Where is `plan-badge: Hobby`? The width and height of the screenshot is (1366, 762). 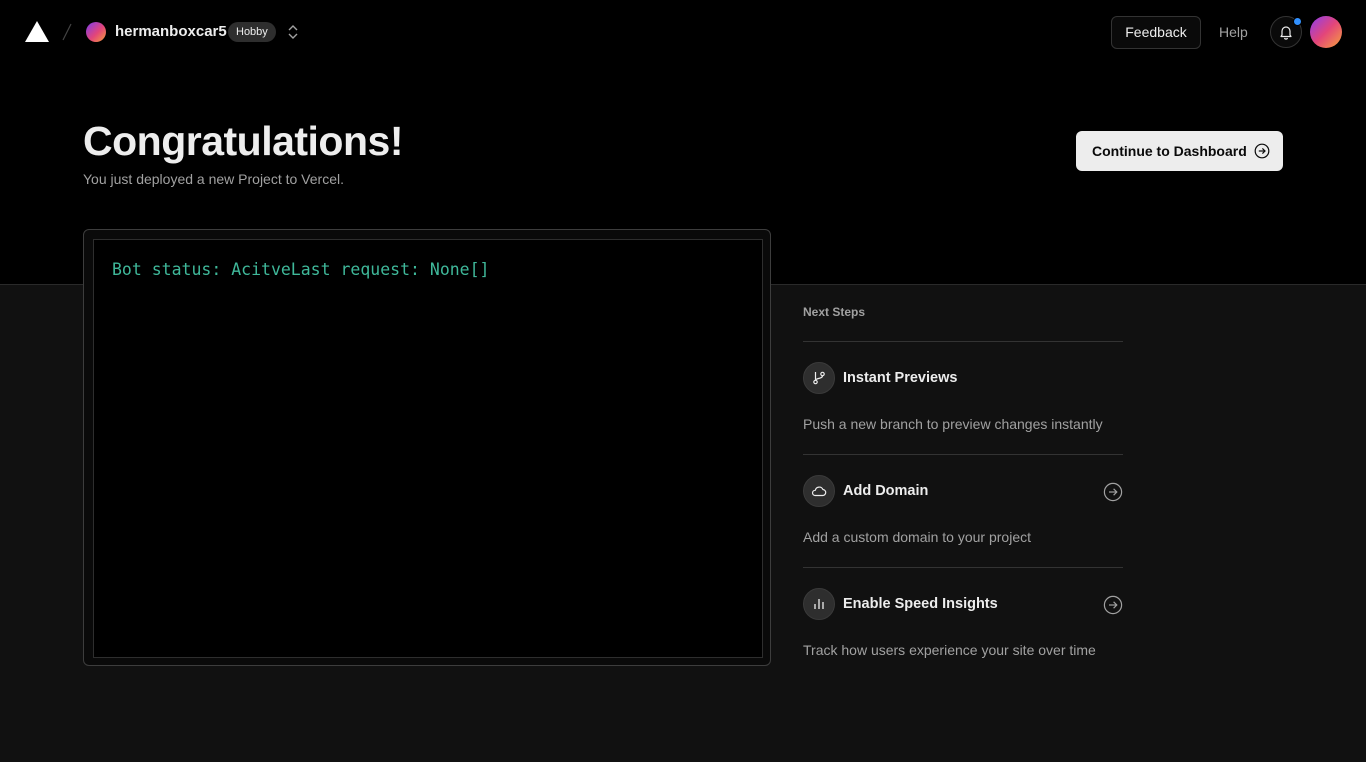
plan-badge: Hobby is located at coordinates (252, 32).